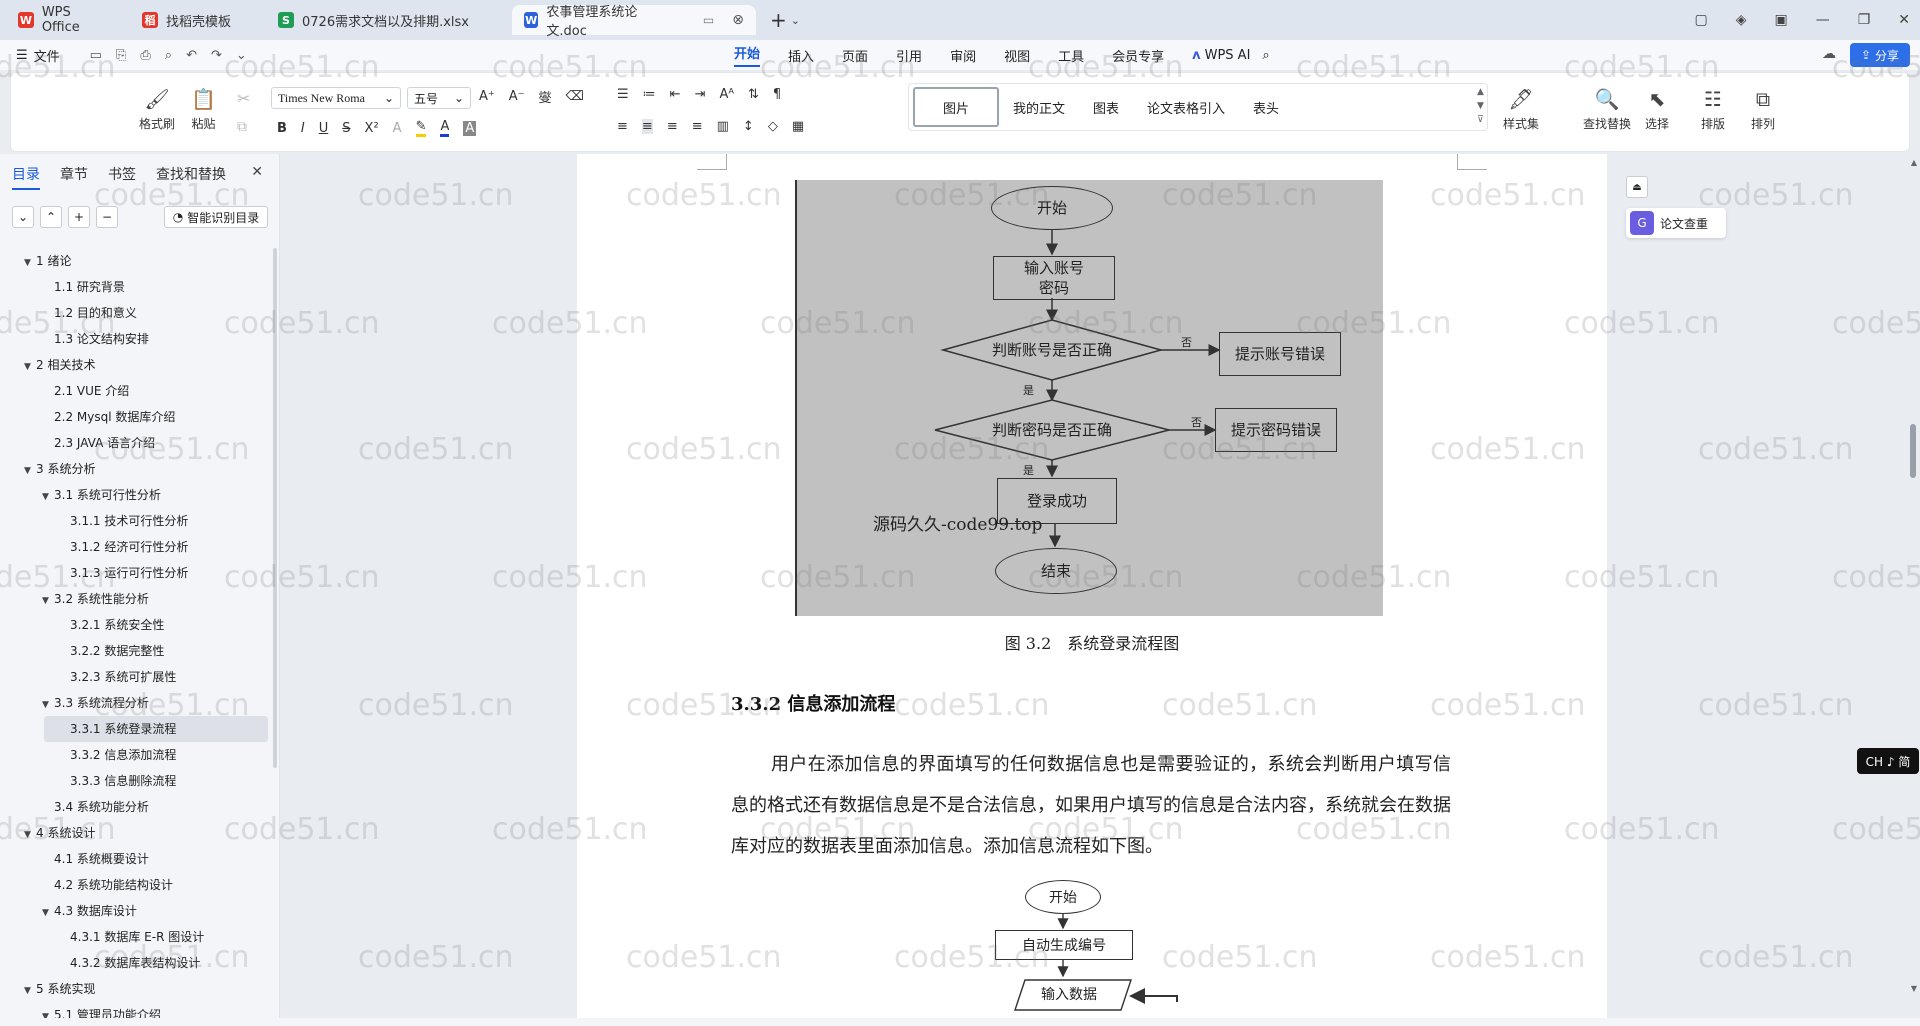 The width and height of the screenshot is (1920, 1026). What do you see at coordinates (386, 20) in the screenshot?
I see `tab-3: S 0726需求文档以及排期.xlsx` at bounding box center [386, 20].